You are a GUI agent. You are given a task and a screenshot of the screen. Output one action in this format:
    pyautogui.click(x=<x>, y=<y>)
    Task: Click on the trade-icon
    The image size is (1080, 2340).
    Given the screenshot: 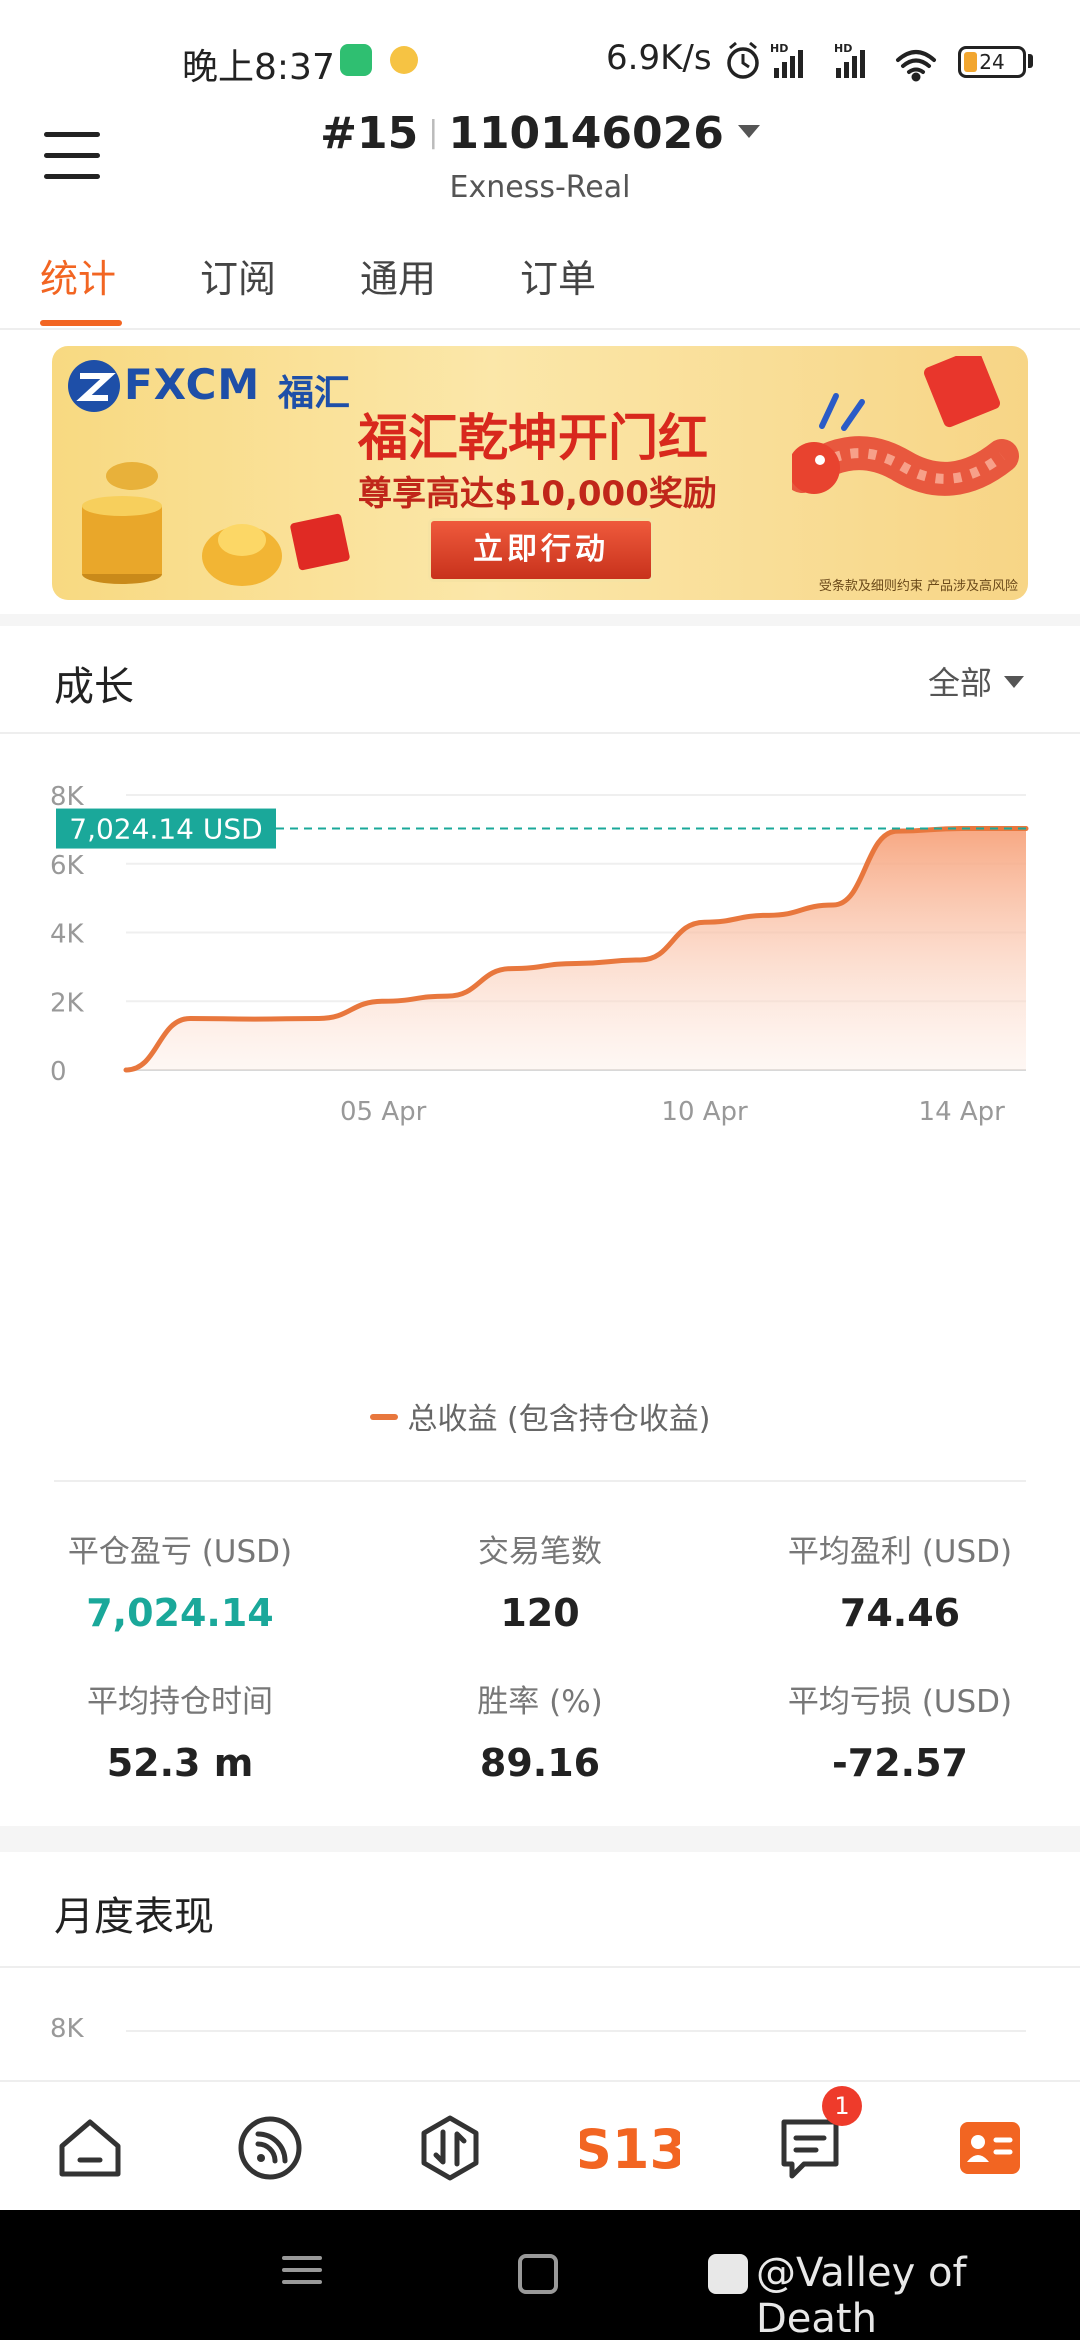 What is the action you would take?
    pyautogui.click(x=450, y=2148)
    